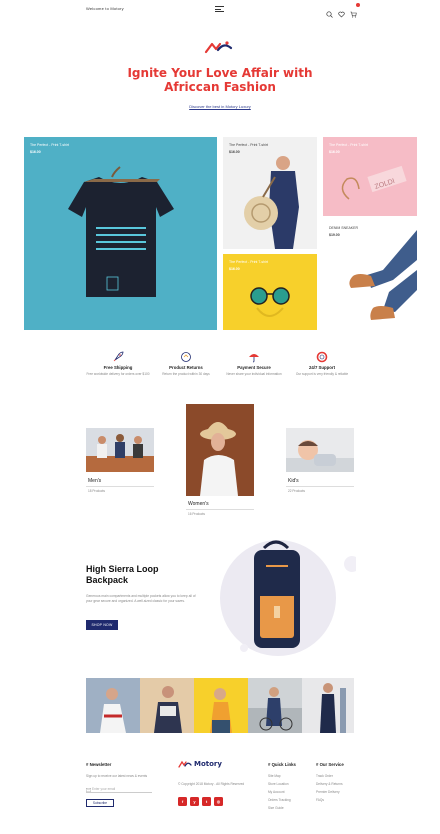 The width and height of the screenshot is (440, 834). I want to click on instagram-icon: ◎, so click(218, 801).